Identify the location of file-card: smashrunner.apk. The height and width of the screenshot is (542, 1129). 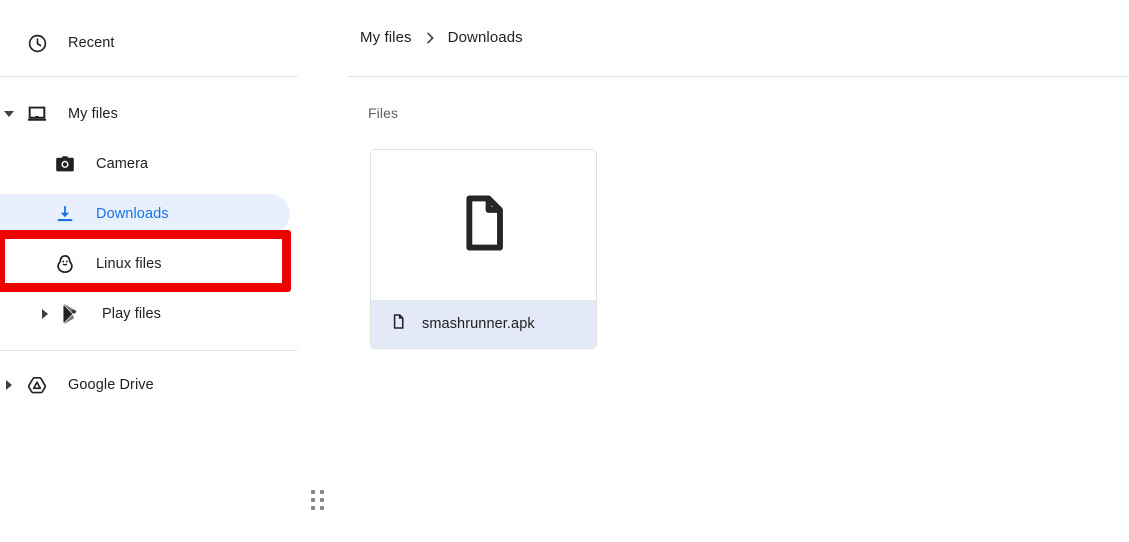
(483, 249).